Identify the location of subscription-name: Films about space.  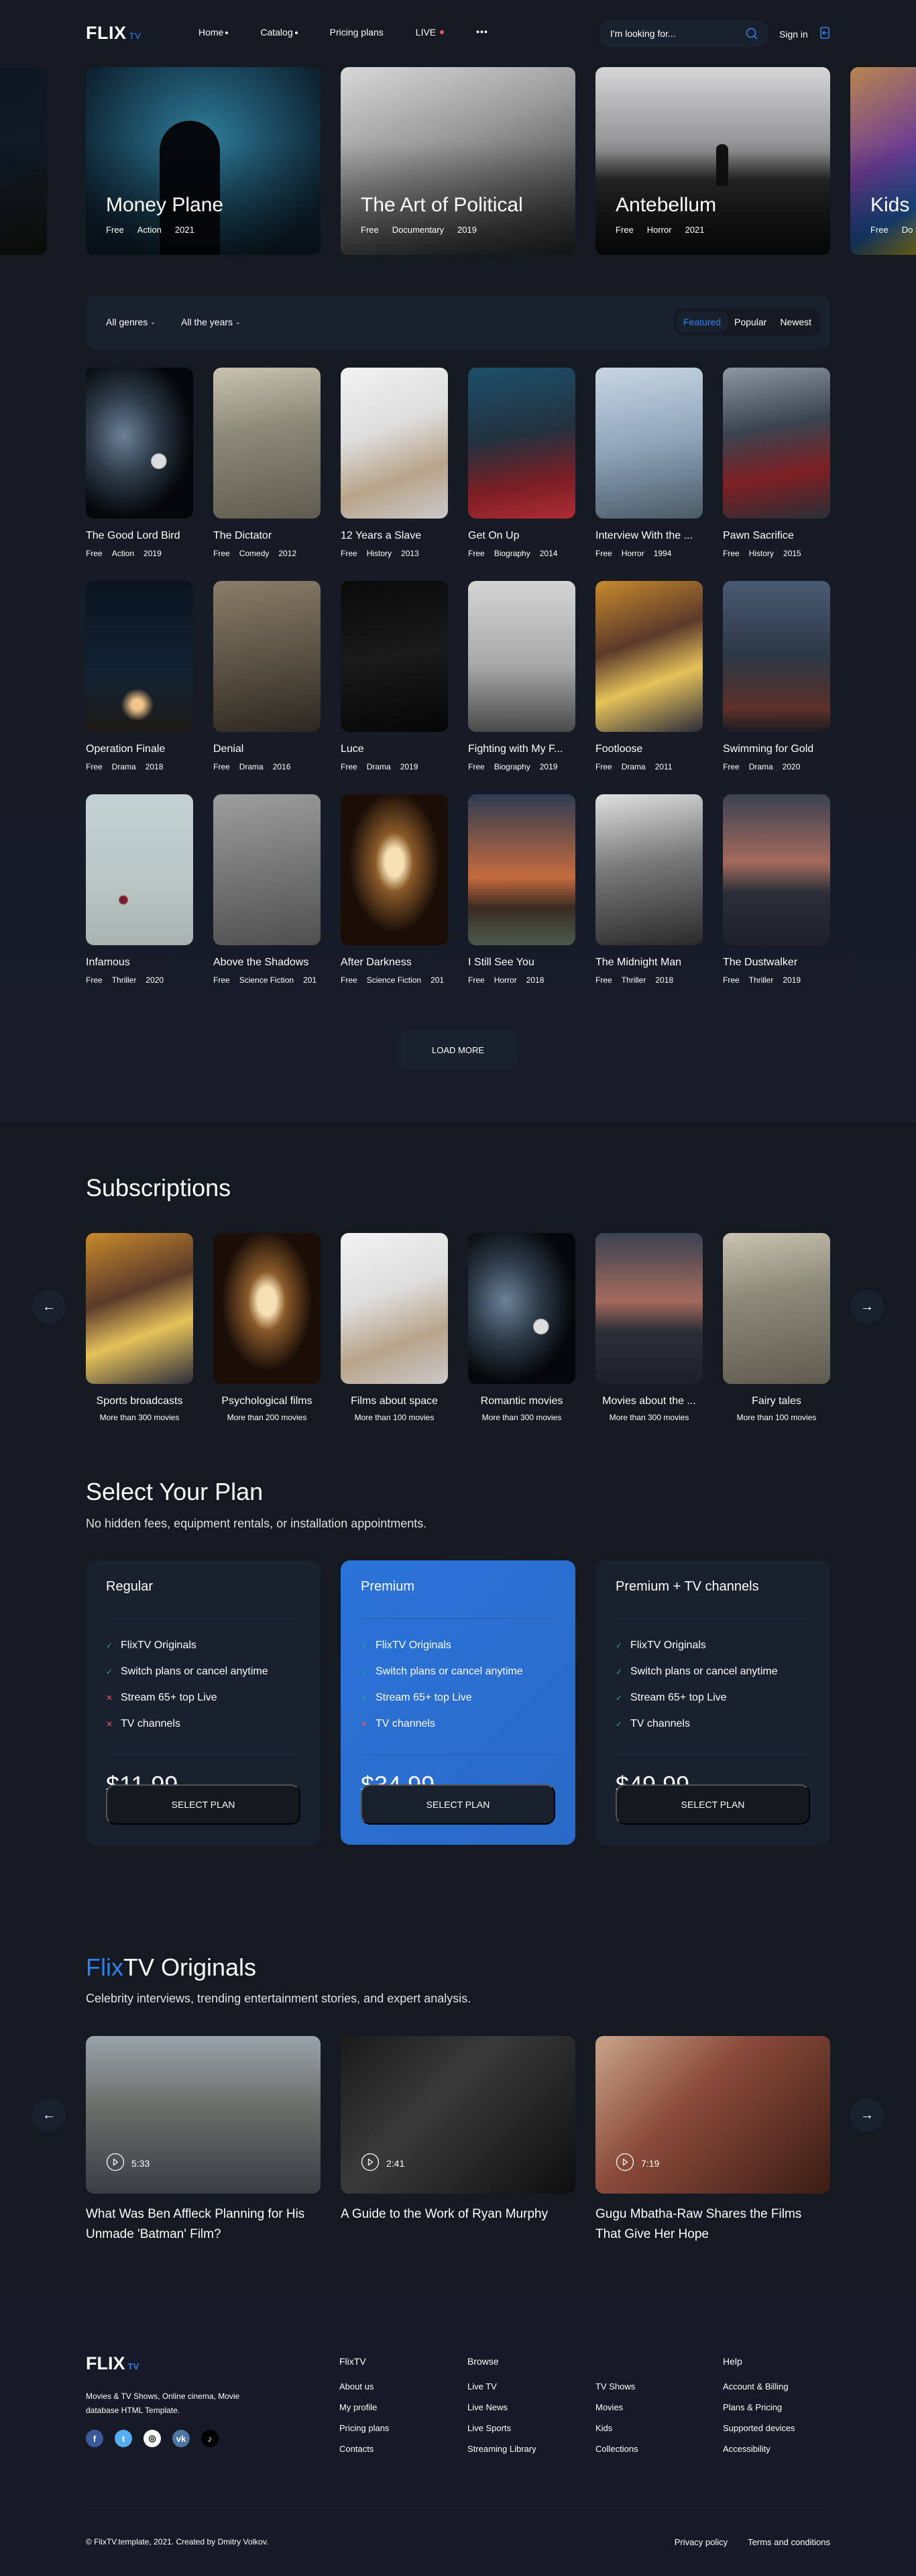
(394, 1401).